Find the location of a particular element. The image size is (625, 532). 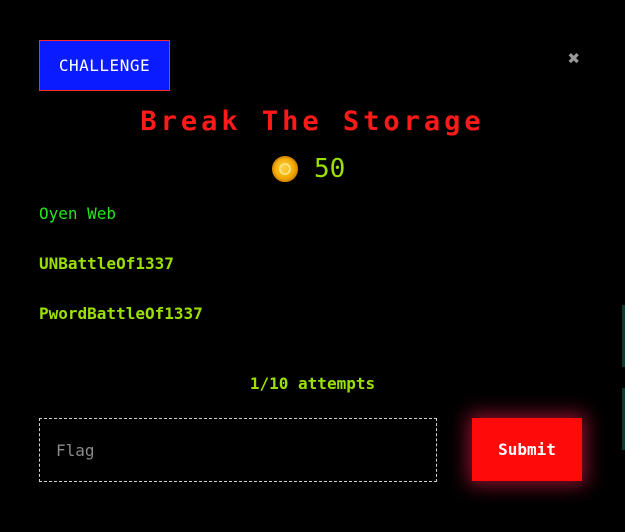

close-icon: ✖ is located at coordinates (574, 58).